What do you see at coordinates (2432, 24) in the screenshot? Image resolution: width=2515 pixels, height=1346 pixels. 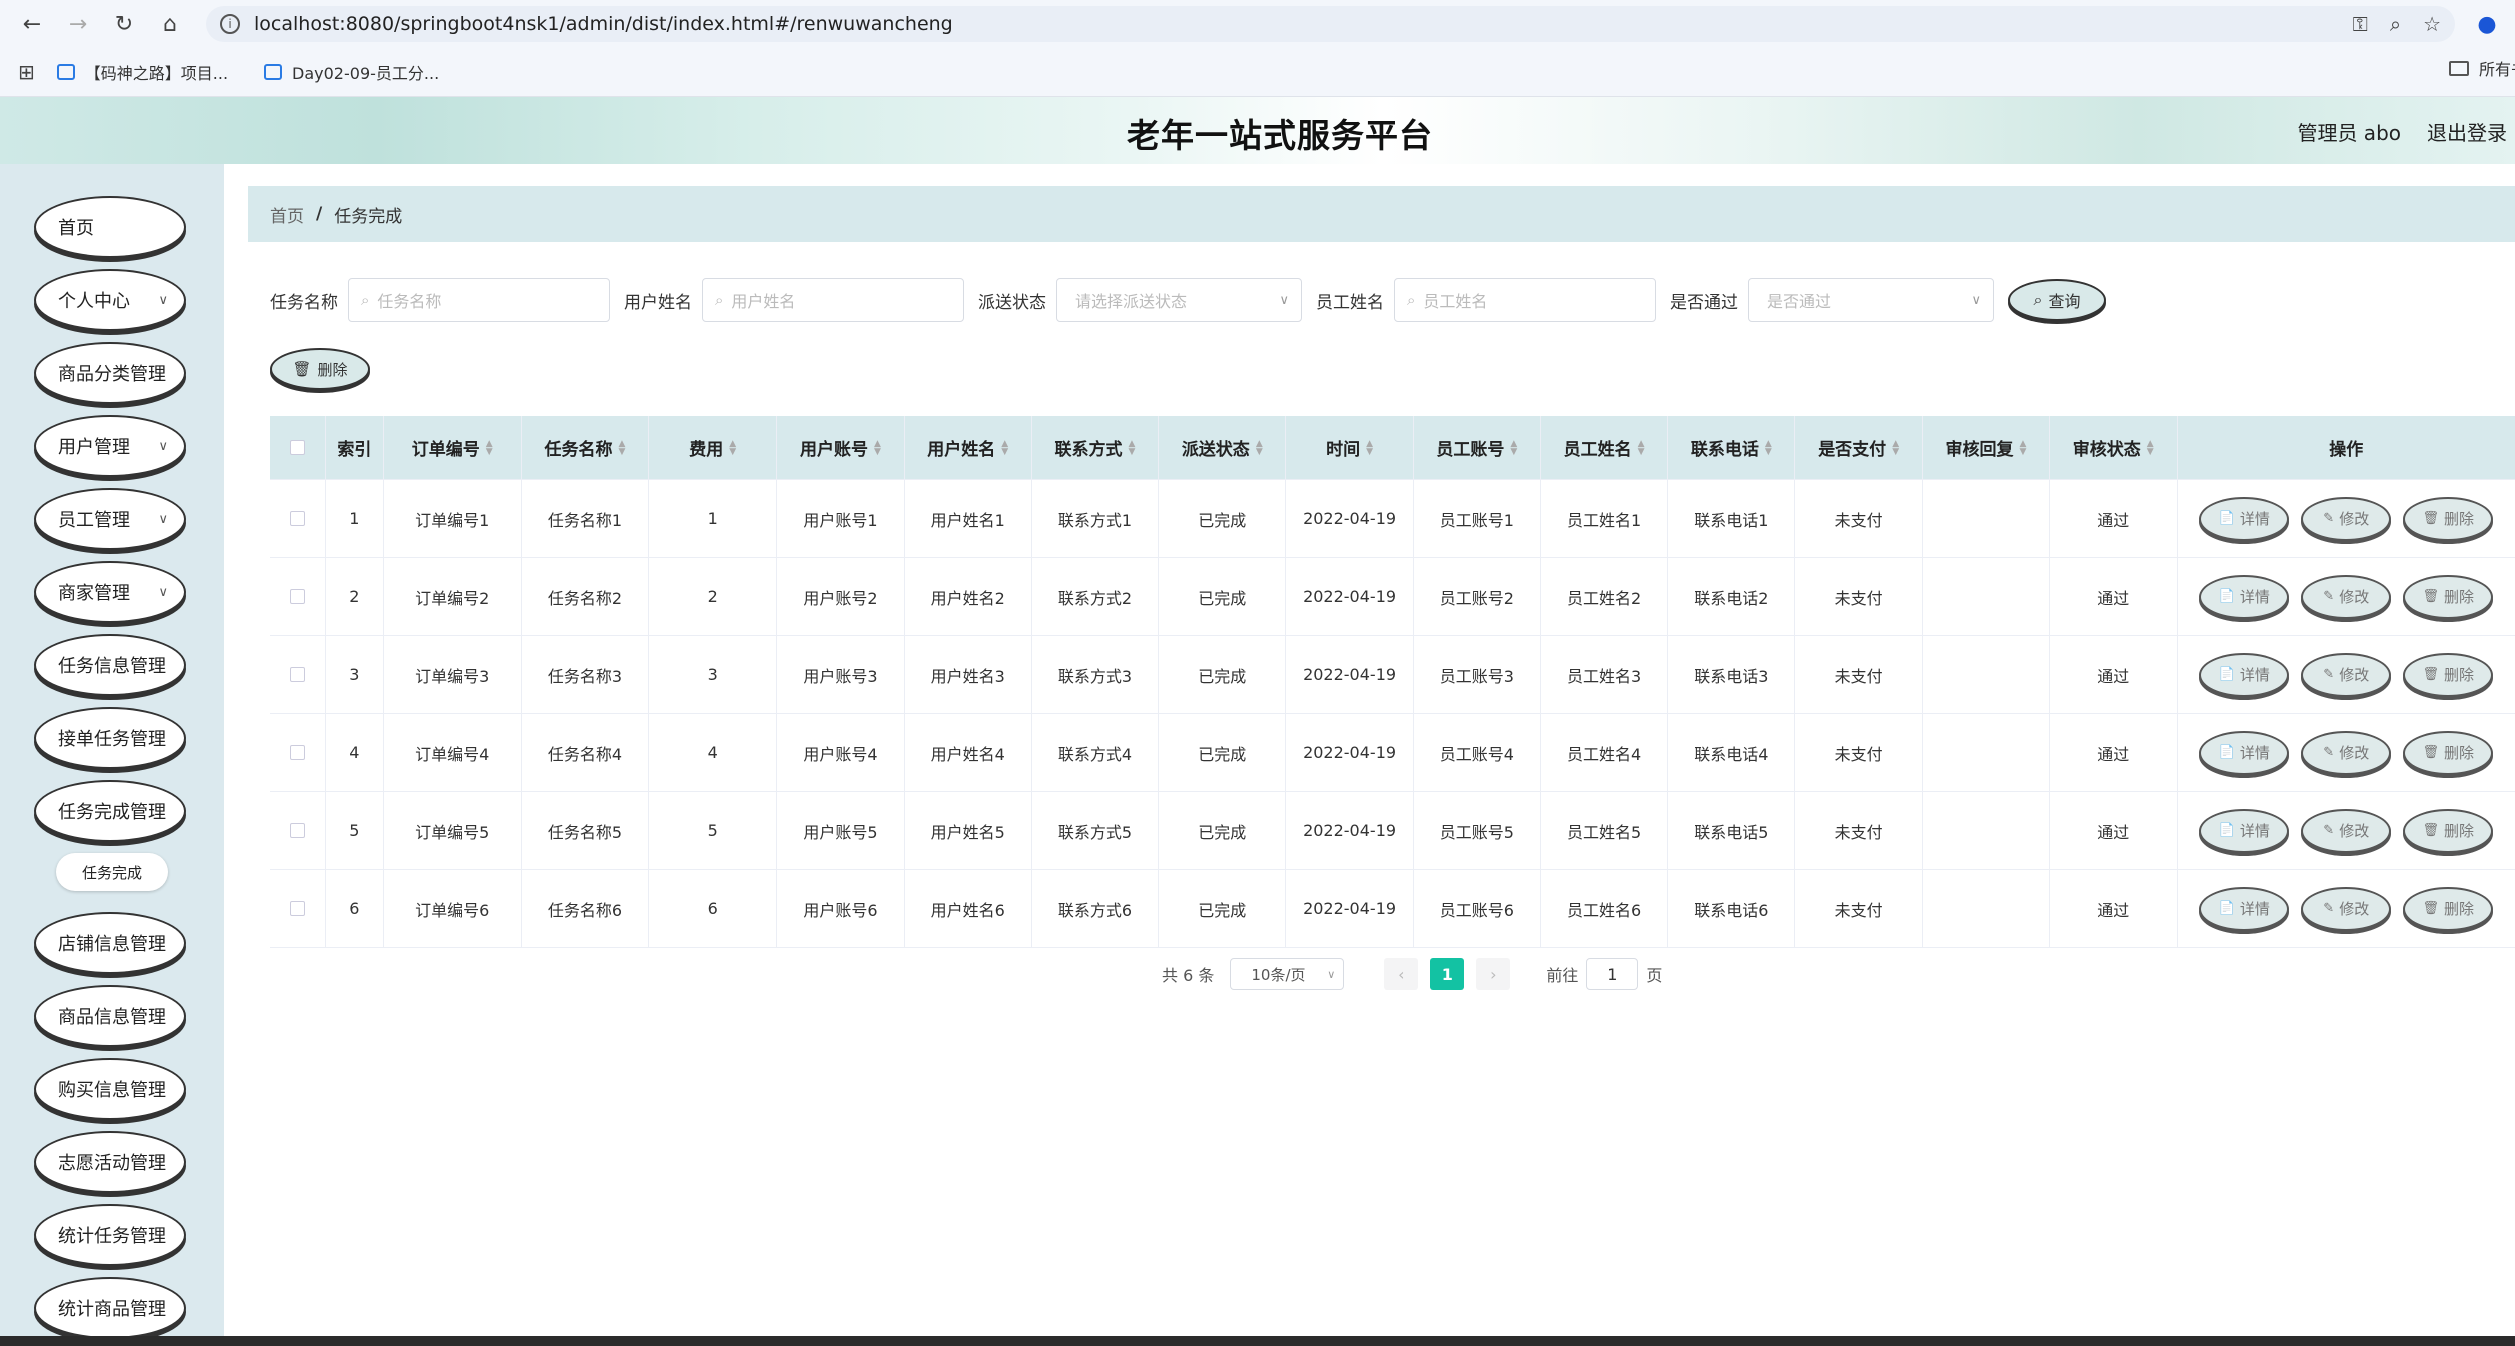 I see `star-icon: ☆` at bounding box center [2432, 24].